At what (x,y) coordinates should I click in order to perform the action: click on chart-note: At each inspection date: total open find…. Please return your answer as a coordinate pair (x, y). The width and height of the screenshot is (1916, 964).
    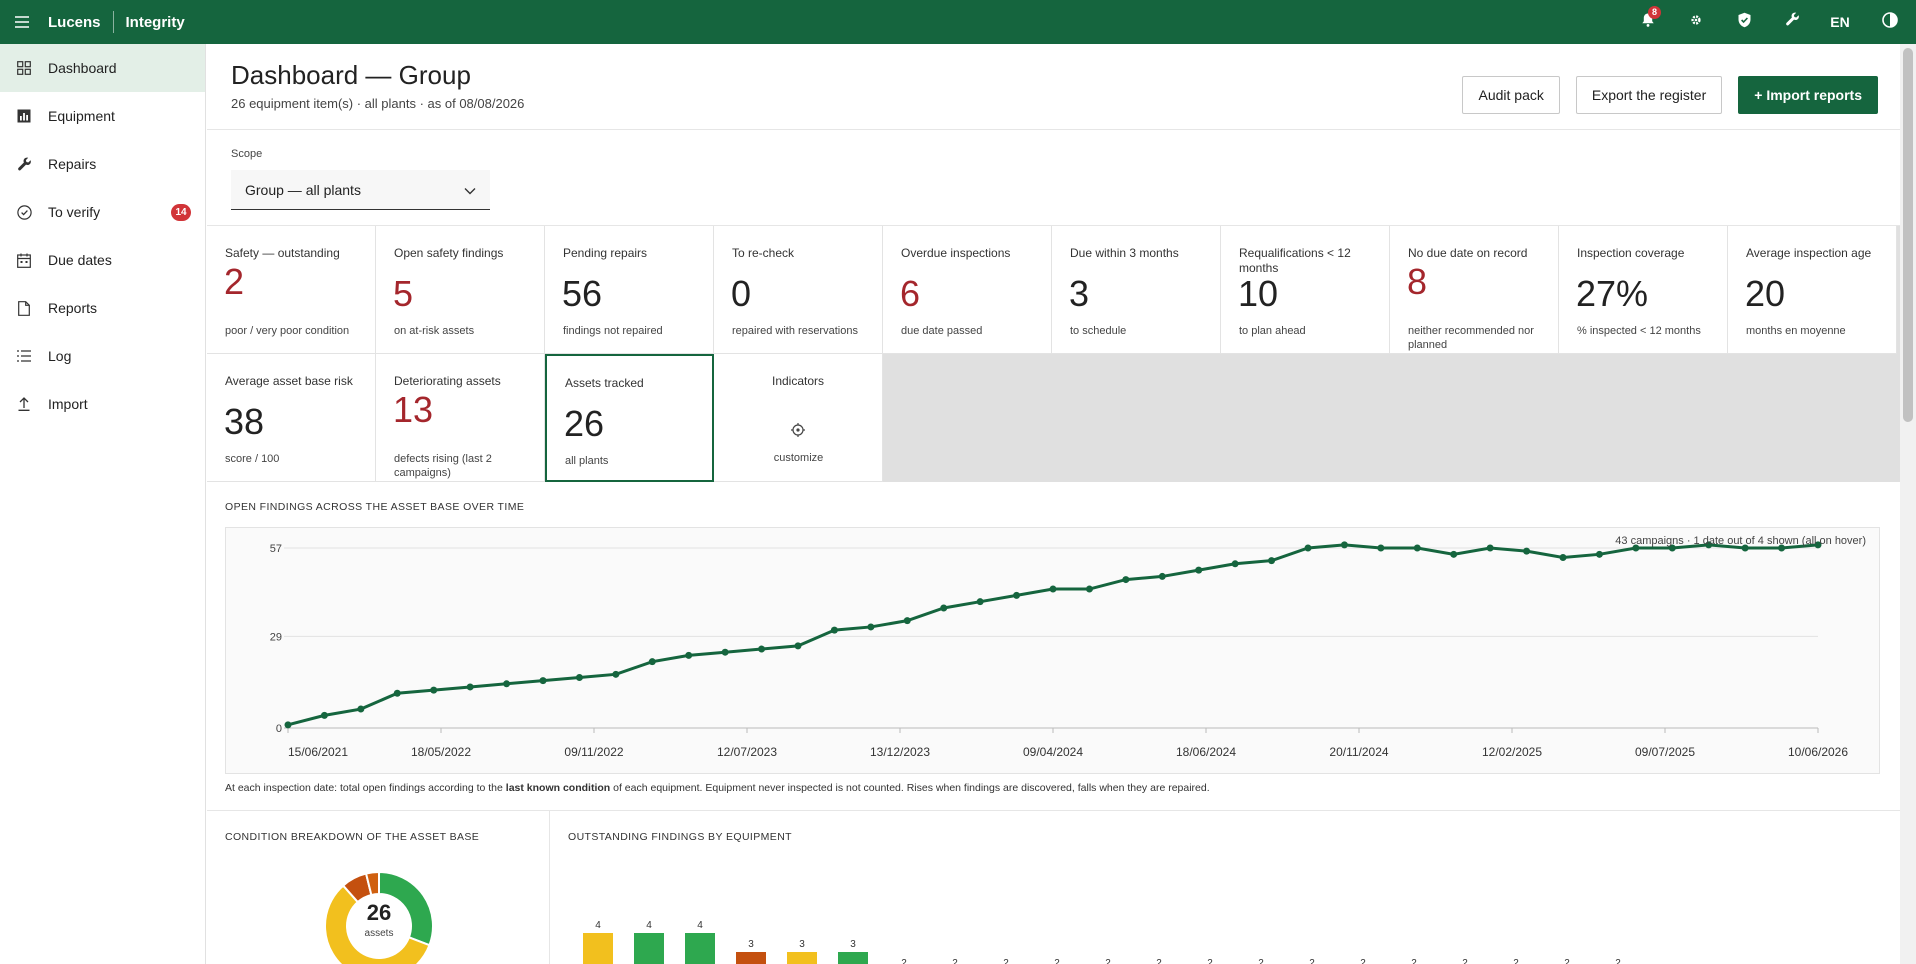
    Looking at the image, I should click on (717, 788).